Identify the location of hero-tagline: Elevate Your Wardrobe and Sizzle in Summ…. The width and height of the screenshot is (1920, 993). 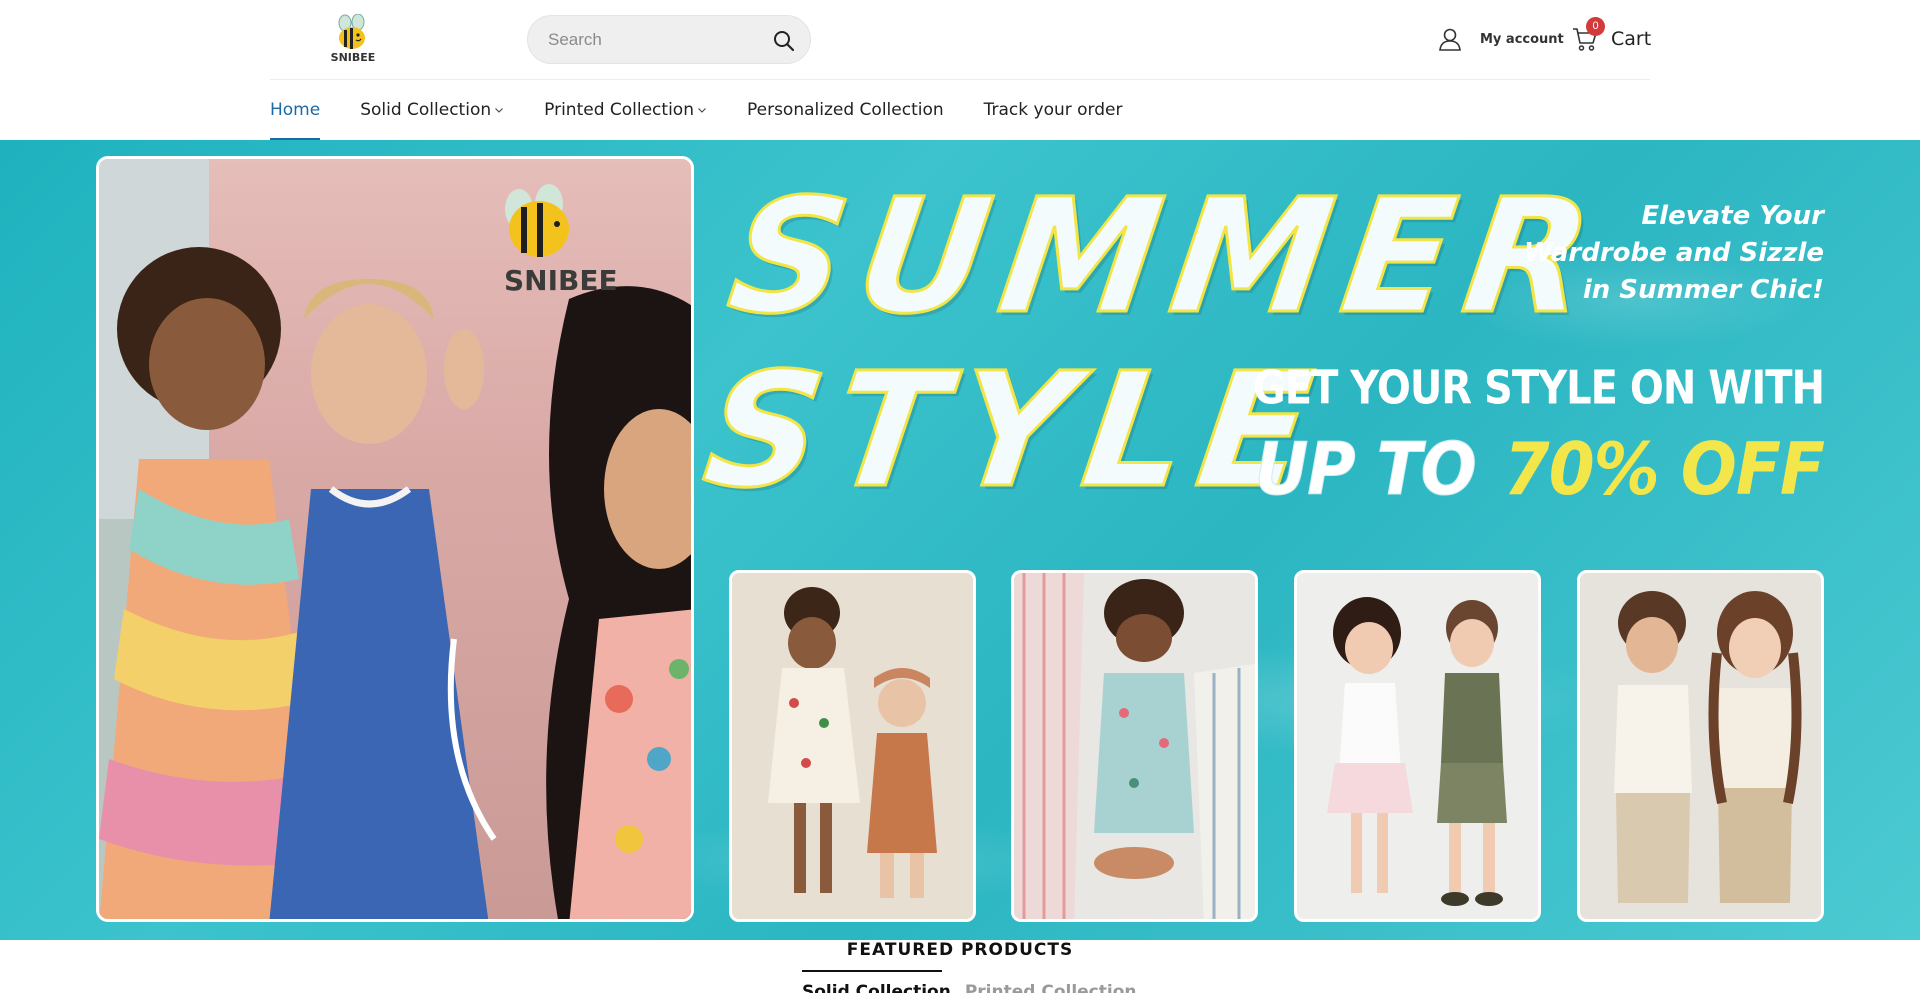
(1634, 253).